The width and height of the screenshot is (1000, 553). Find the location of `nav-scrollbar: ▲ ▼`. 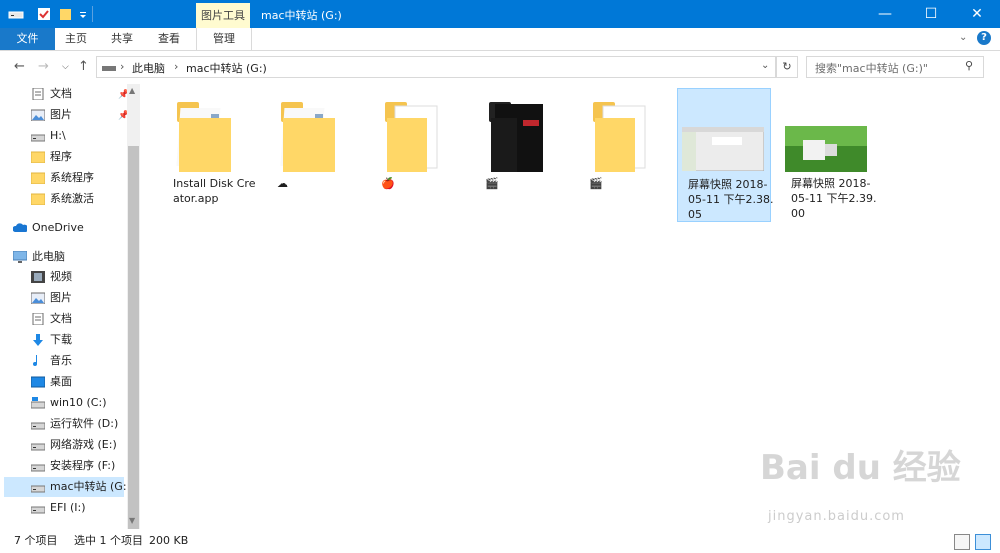

nav-scrollbar: ▲ ▼ is located at coordinates (133, 311).